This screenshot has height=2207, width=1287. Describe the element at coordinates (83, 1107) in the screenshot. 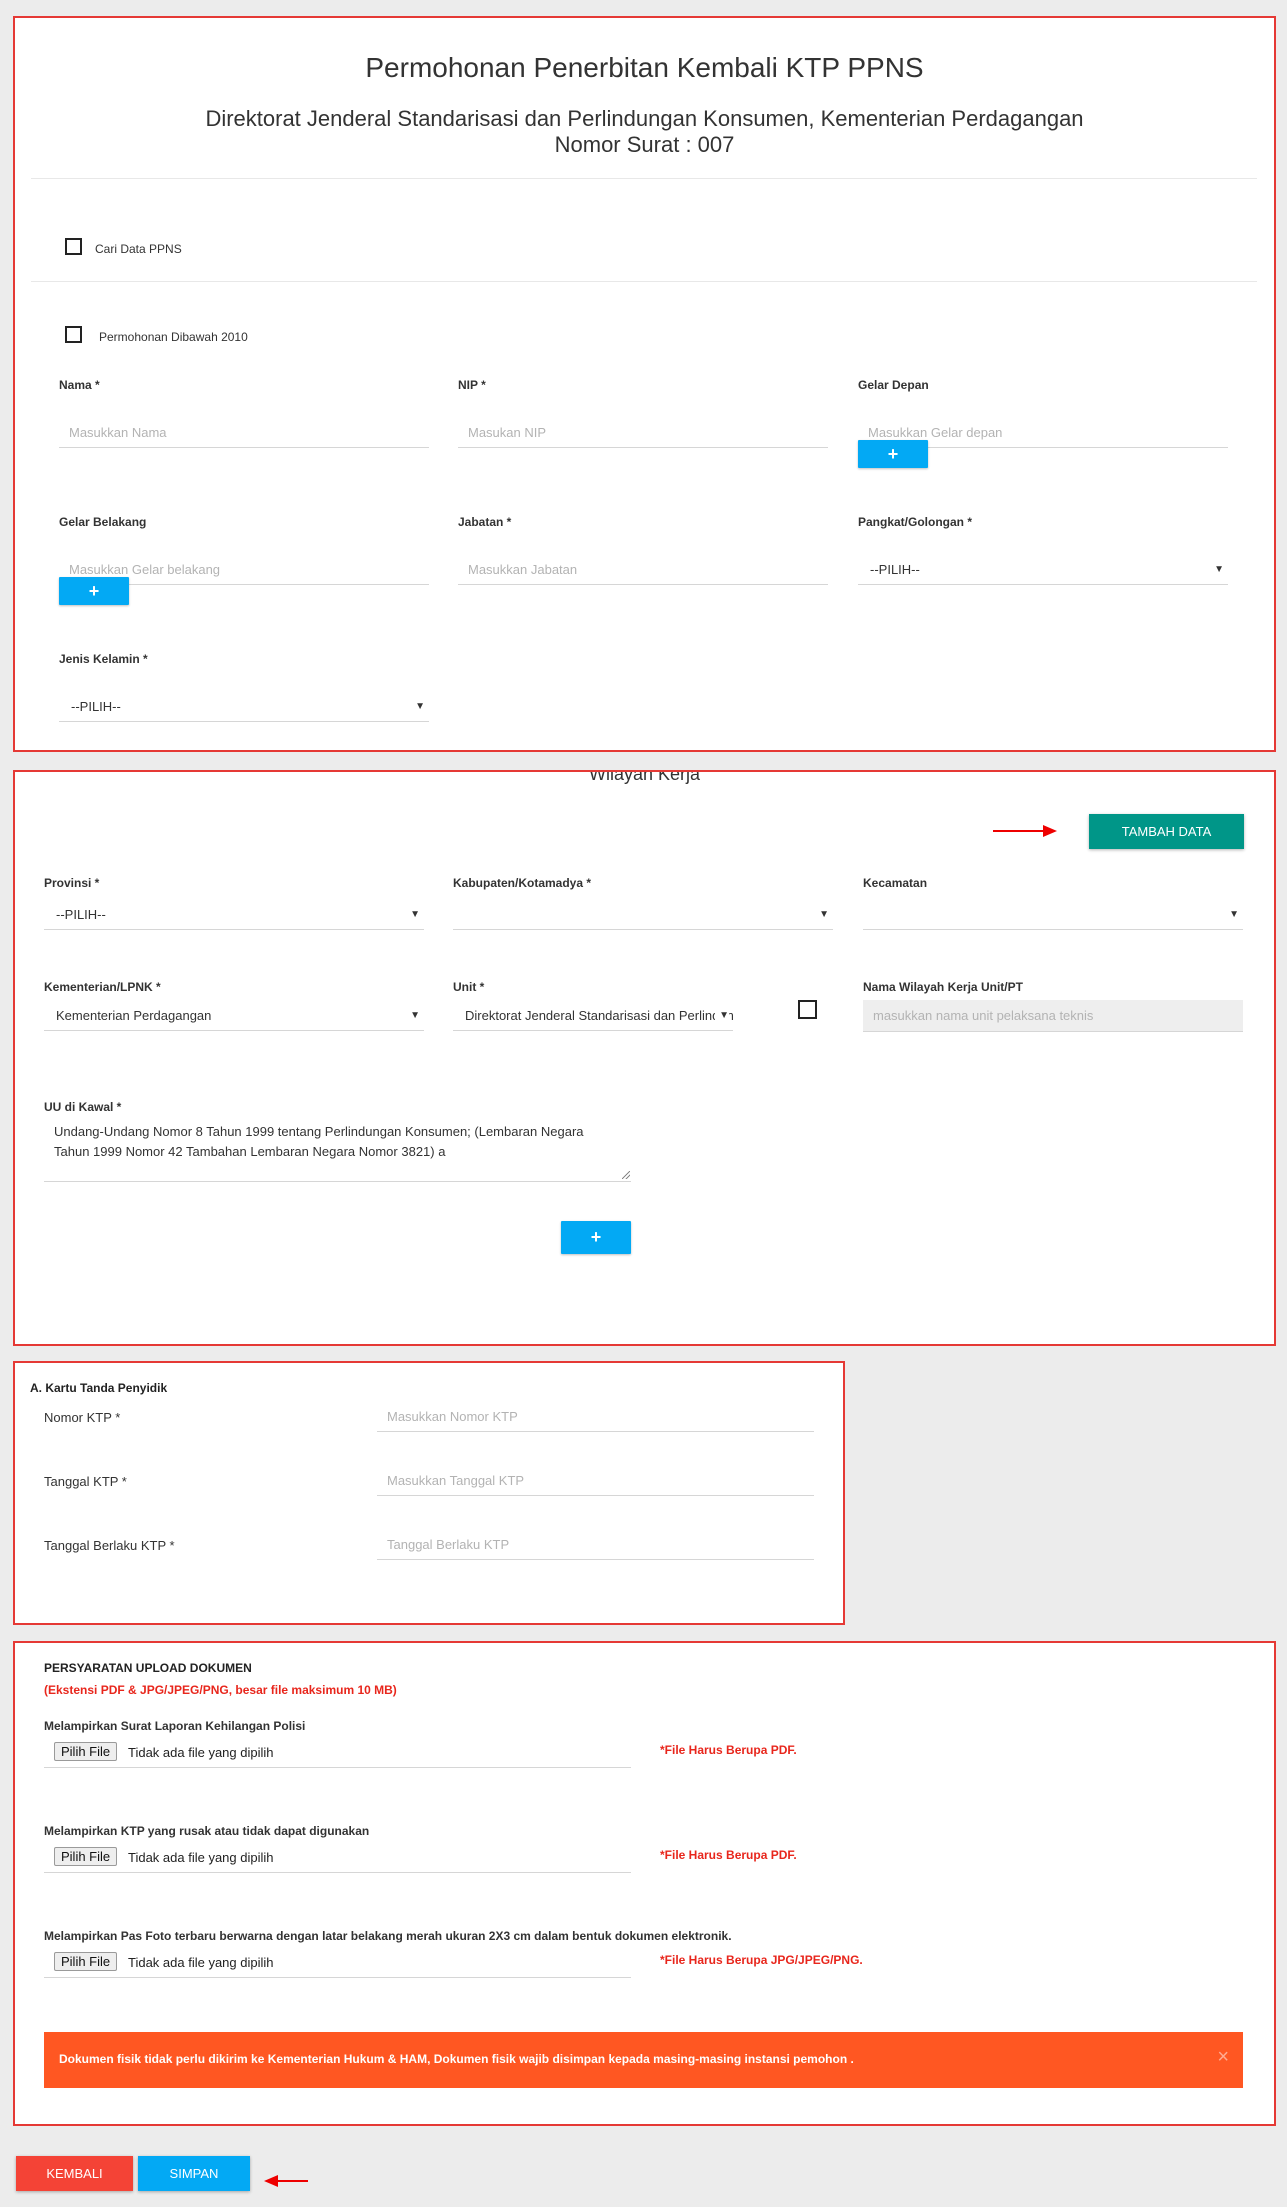

I see `uu-label: UU di Kawal *` at that location.